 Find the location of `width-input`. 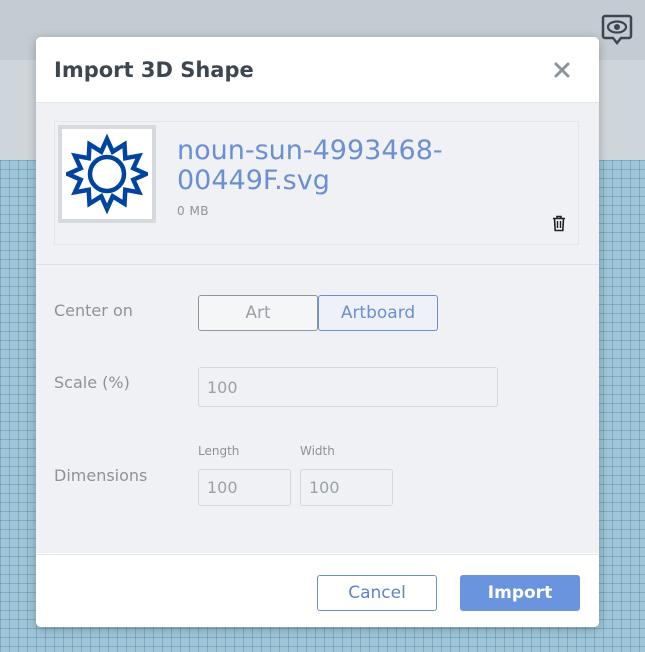

width-input is located at coordinates (346, 487).